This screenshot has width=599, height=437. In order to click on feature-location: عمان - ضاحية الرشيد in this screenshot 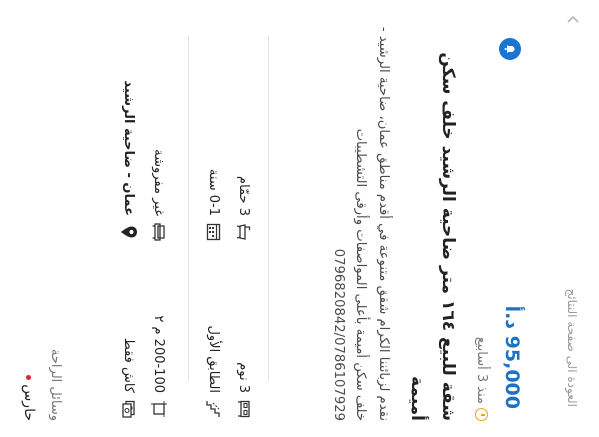, I will do `click(129, 161)`.